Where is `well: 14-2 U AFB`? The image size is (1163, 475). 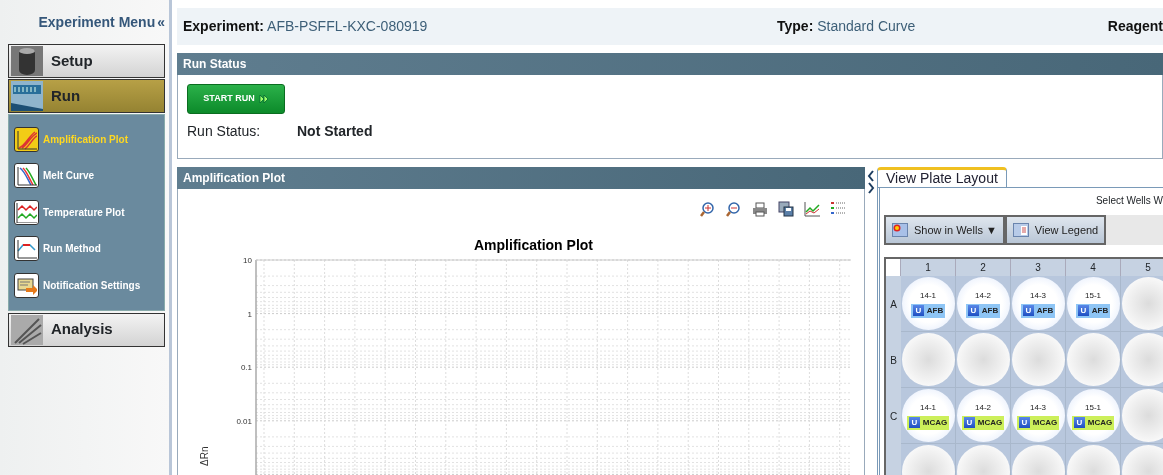 well: 14-2 U AFB is located at coordinates (983, 303).